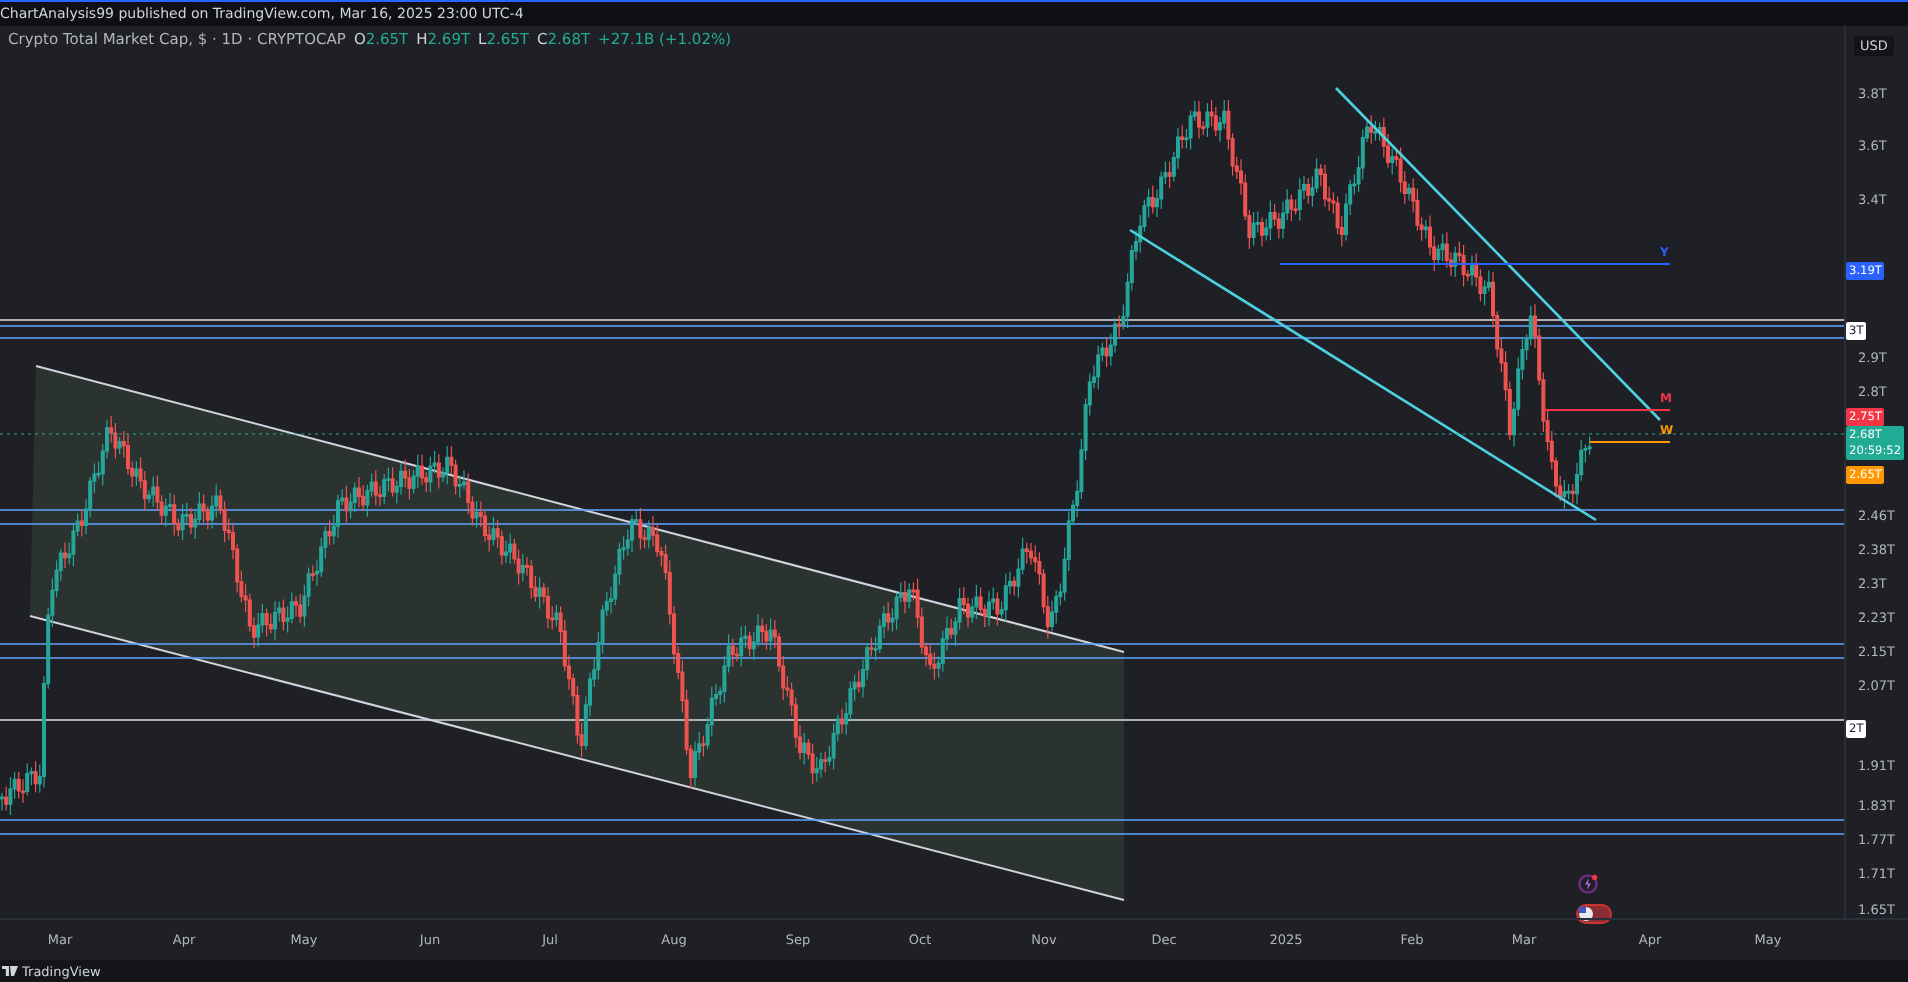  What do you see at coordinates (1594, 914) in the screenshot?
I see `flag-icon` at bounding box center [1594, 914].